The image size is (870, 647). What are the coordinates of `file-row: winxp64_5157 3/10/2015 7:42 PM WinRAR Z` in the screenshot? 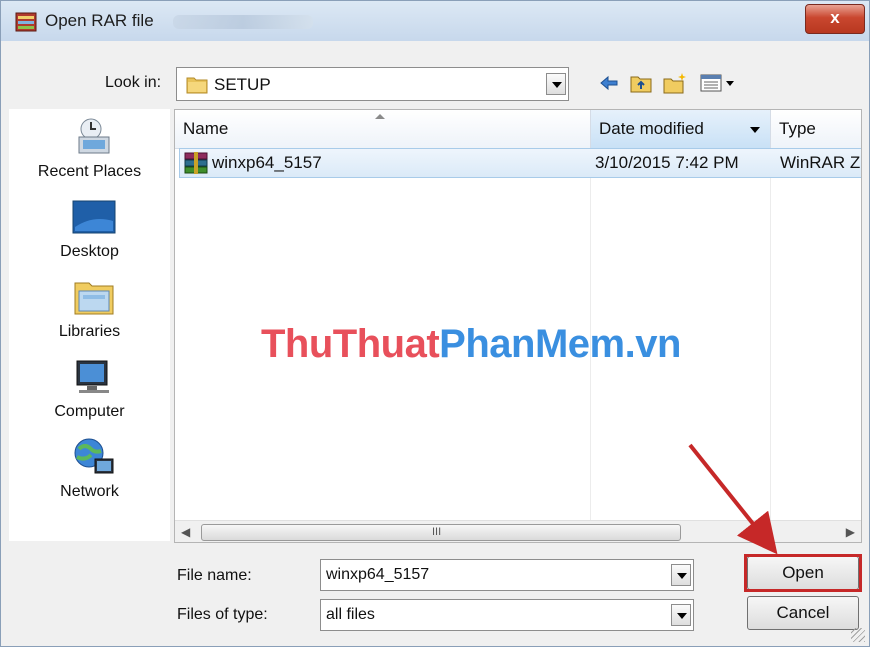 It's located at (520, 163).